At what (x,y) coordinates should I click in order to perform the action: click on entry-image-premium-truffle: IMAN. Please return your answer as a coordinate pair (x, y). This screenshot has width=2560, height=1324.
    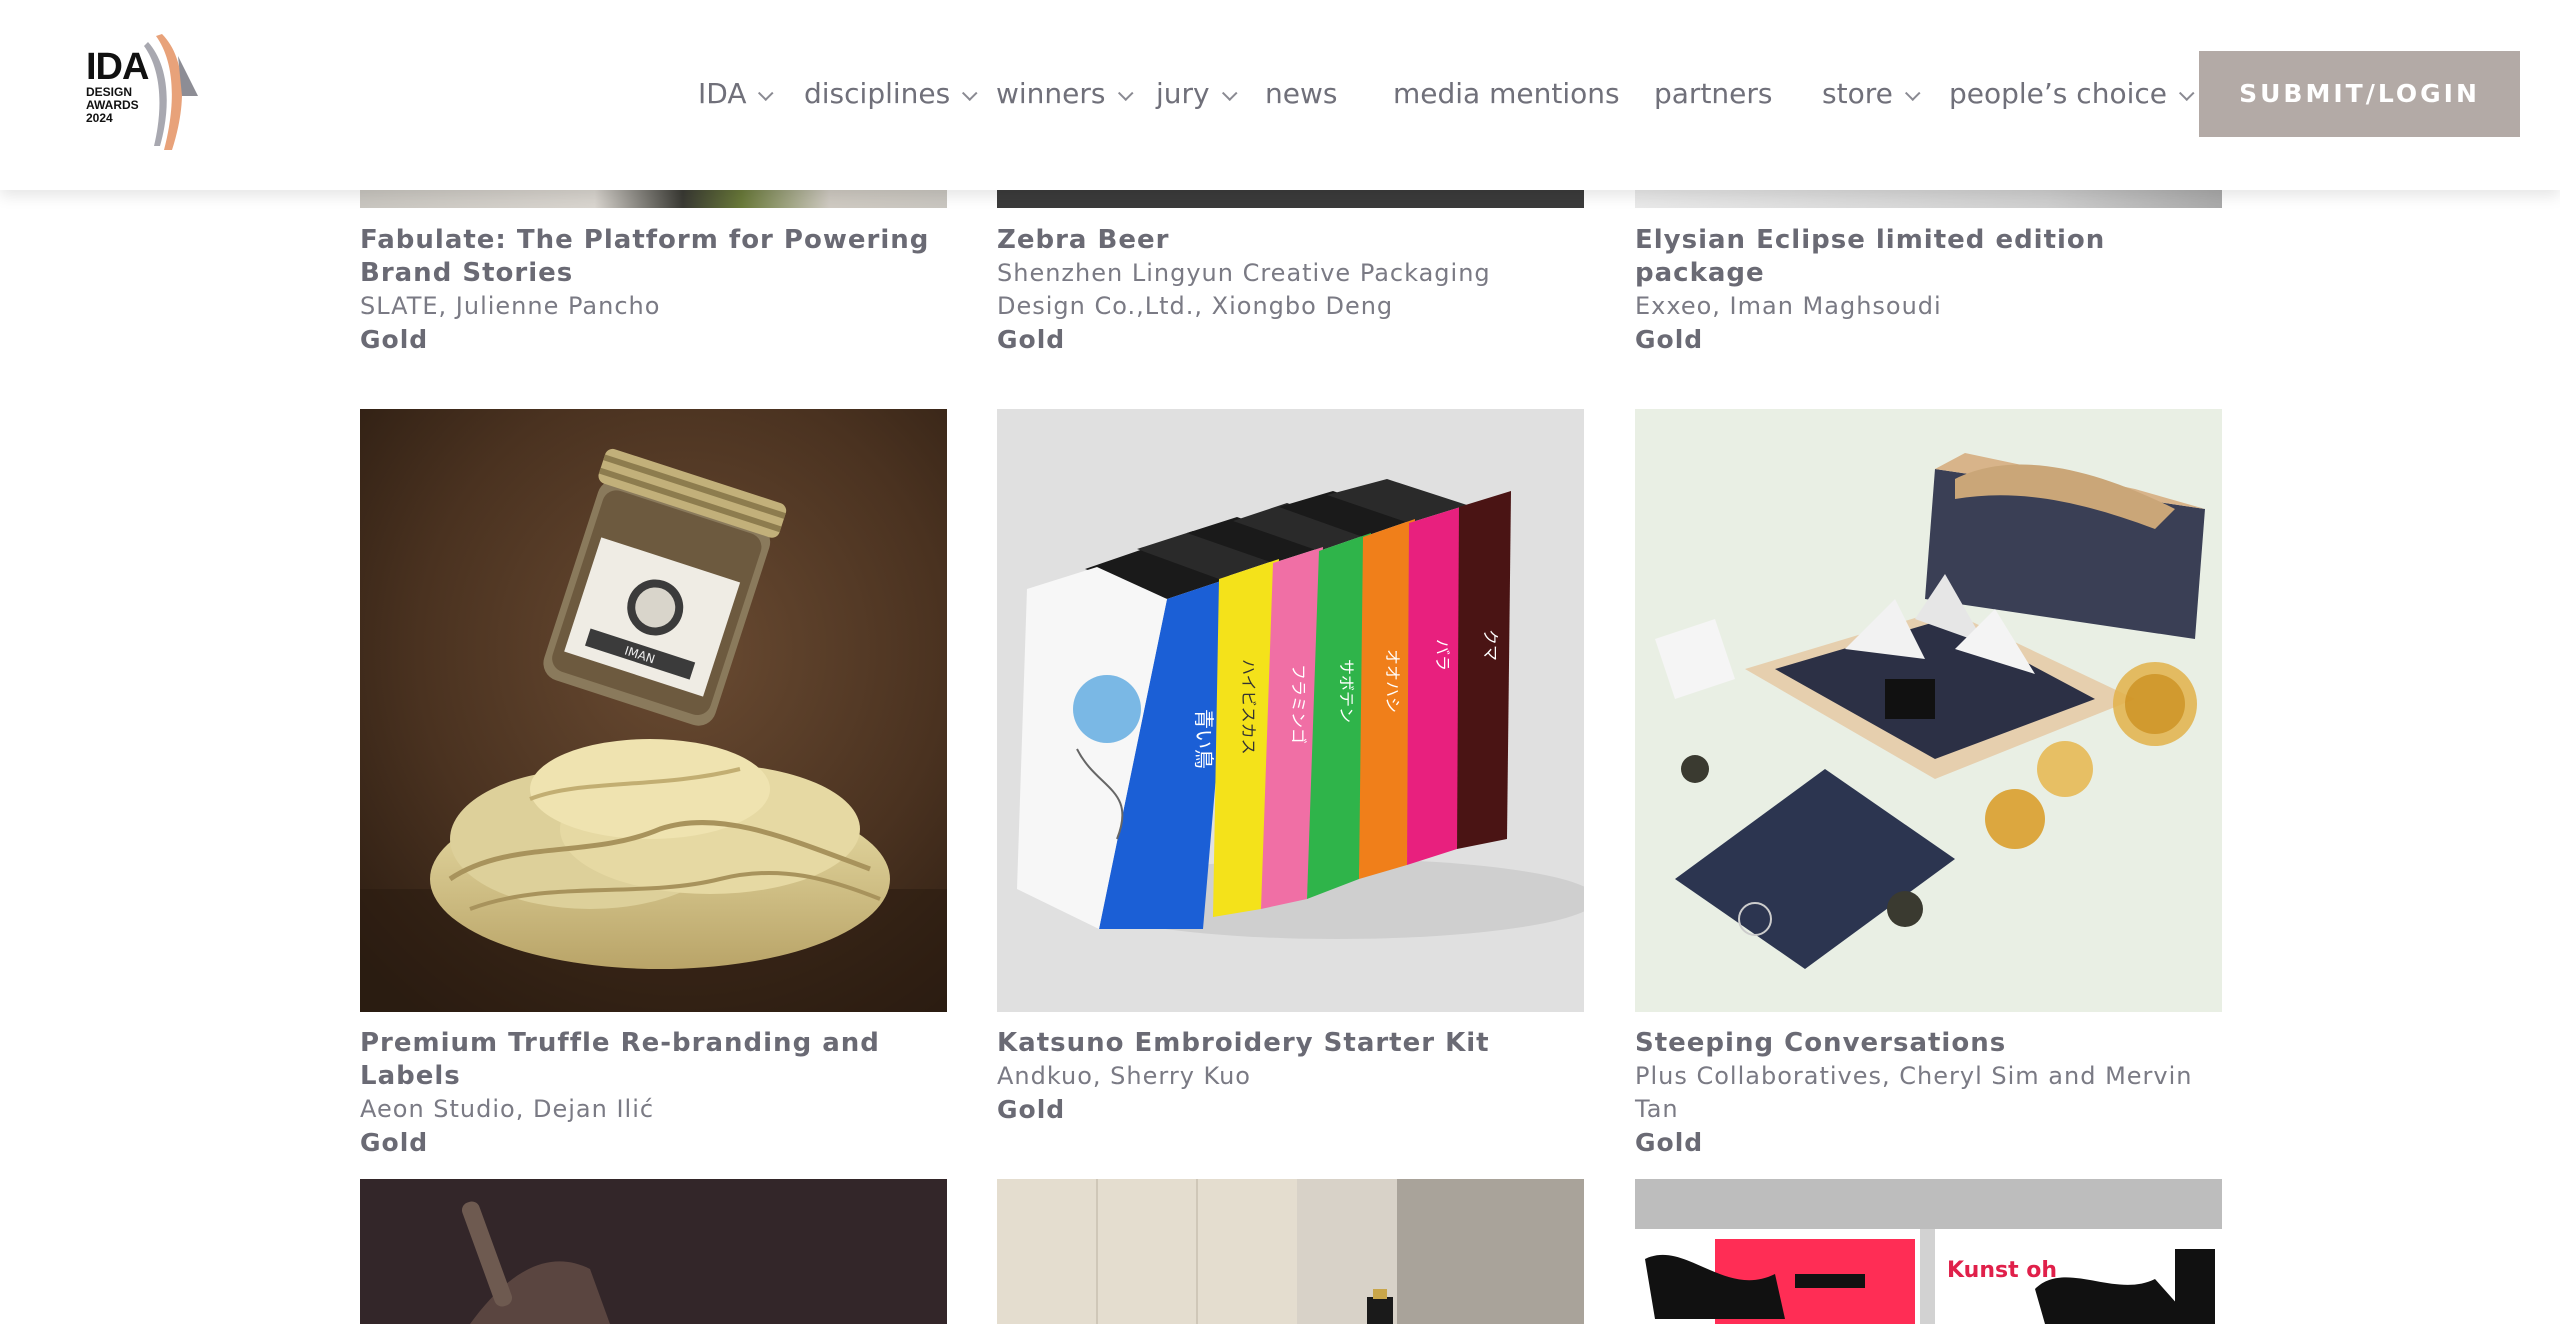
    Looking at the image, I should click on (653, 710).